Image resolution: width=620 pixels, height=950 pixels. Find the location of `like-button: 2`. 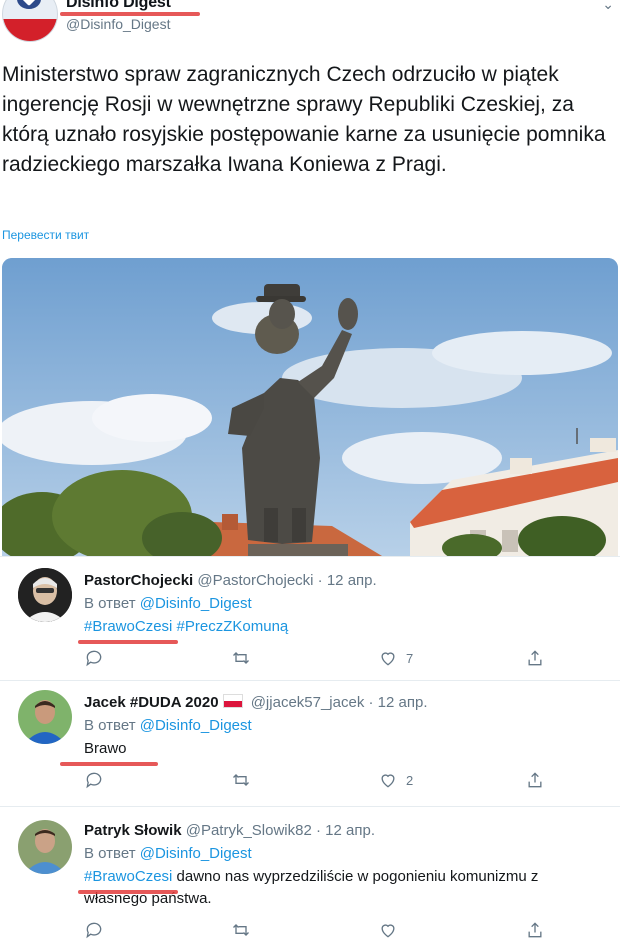

like-button: 2 is located at coordinates (395, 780).